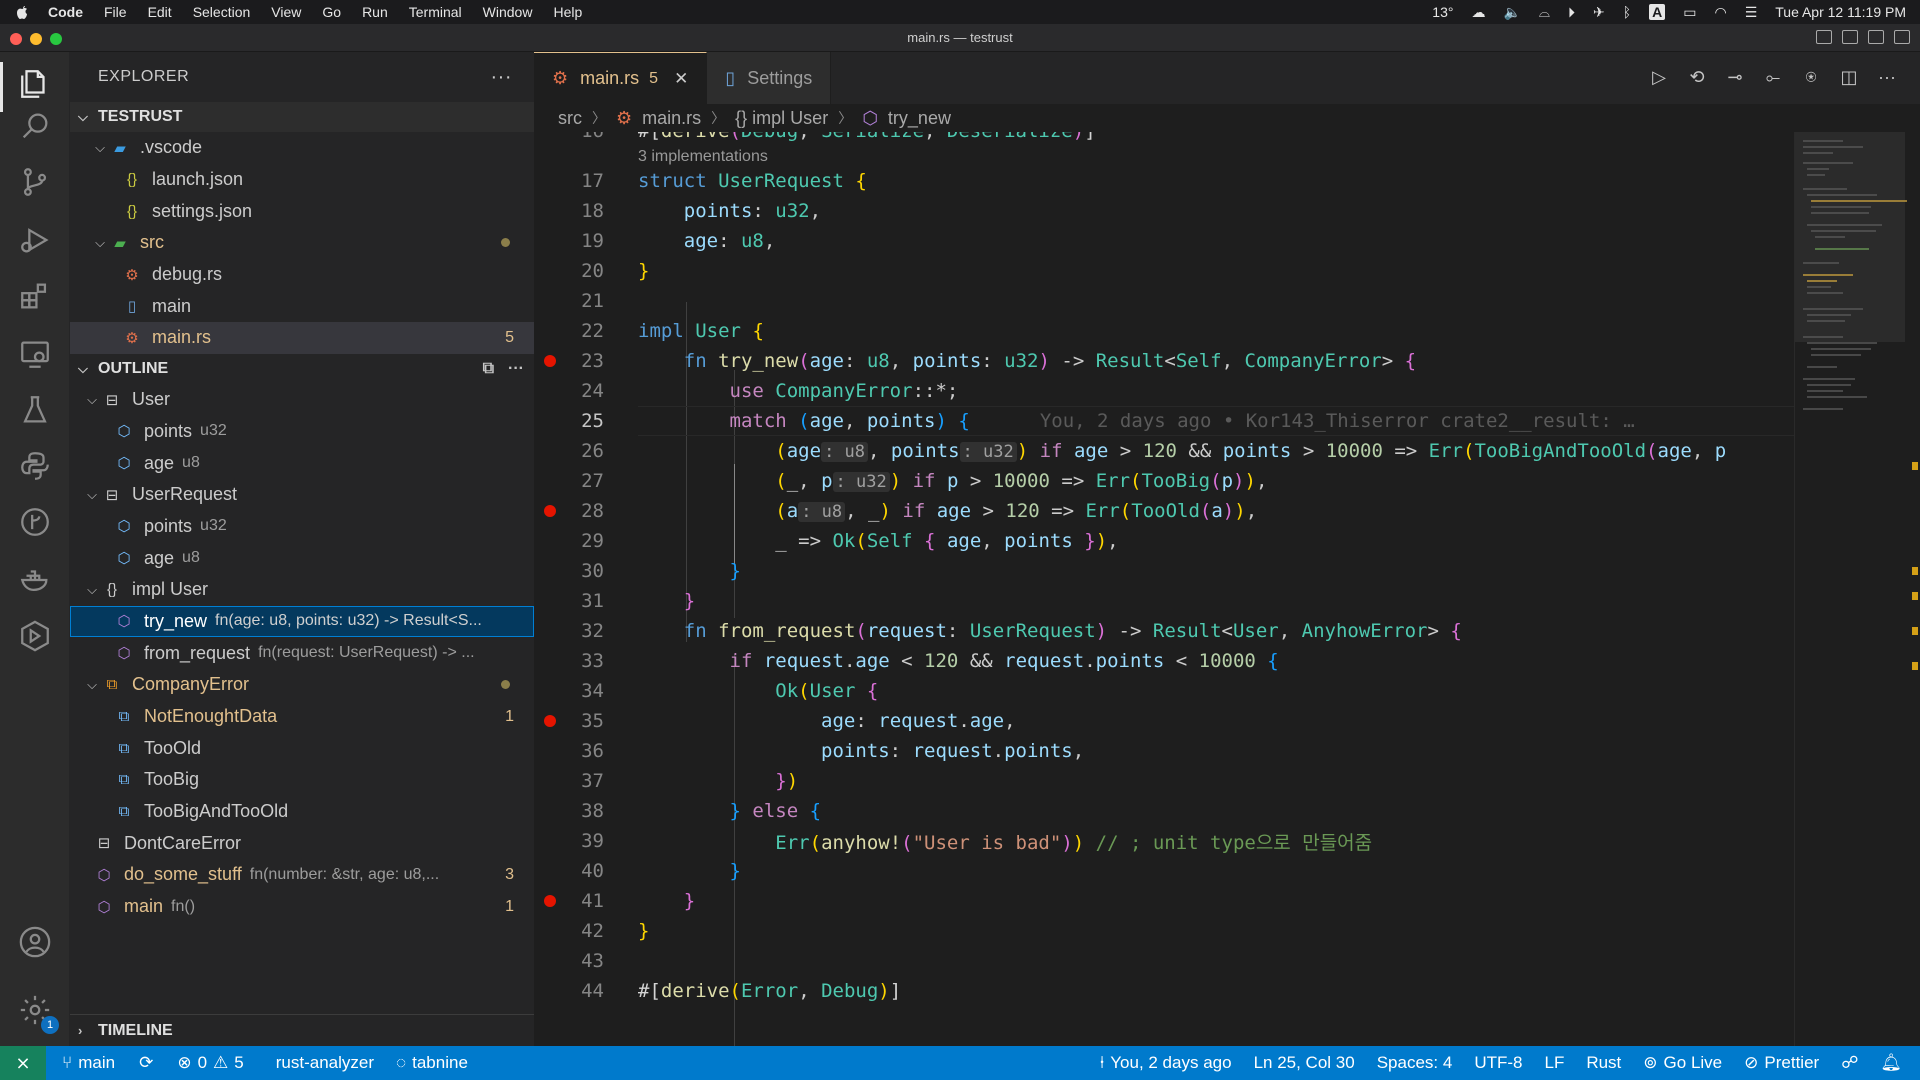  Describe the element at coordinates (488, 369) in the screenshot. I see `collapse-all-icon: ⧉` at that location.